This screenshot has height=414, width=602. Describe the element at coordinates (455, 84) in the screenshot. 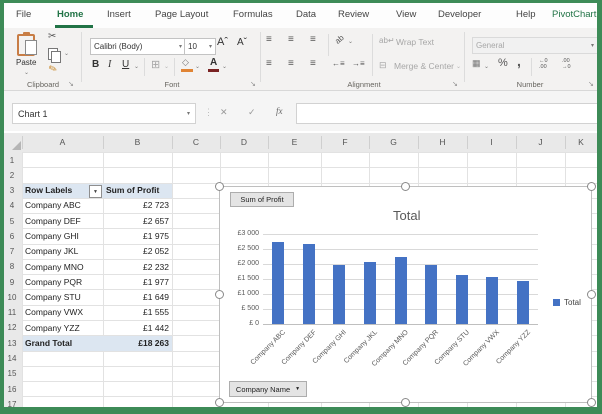

I see `alignment-dialog-launcher: ↘` at that location.